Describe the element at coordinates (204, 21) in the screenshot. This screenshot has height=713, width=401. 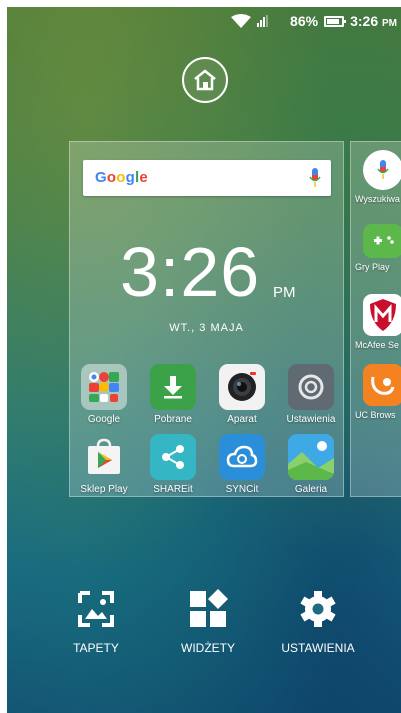
I see `status-bar: 86% 3:26 PM` at that location.